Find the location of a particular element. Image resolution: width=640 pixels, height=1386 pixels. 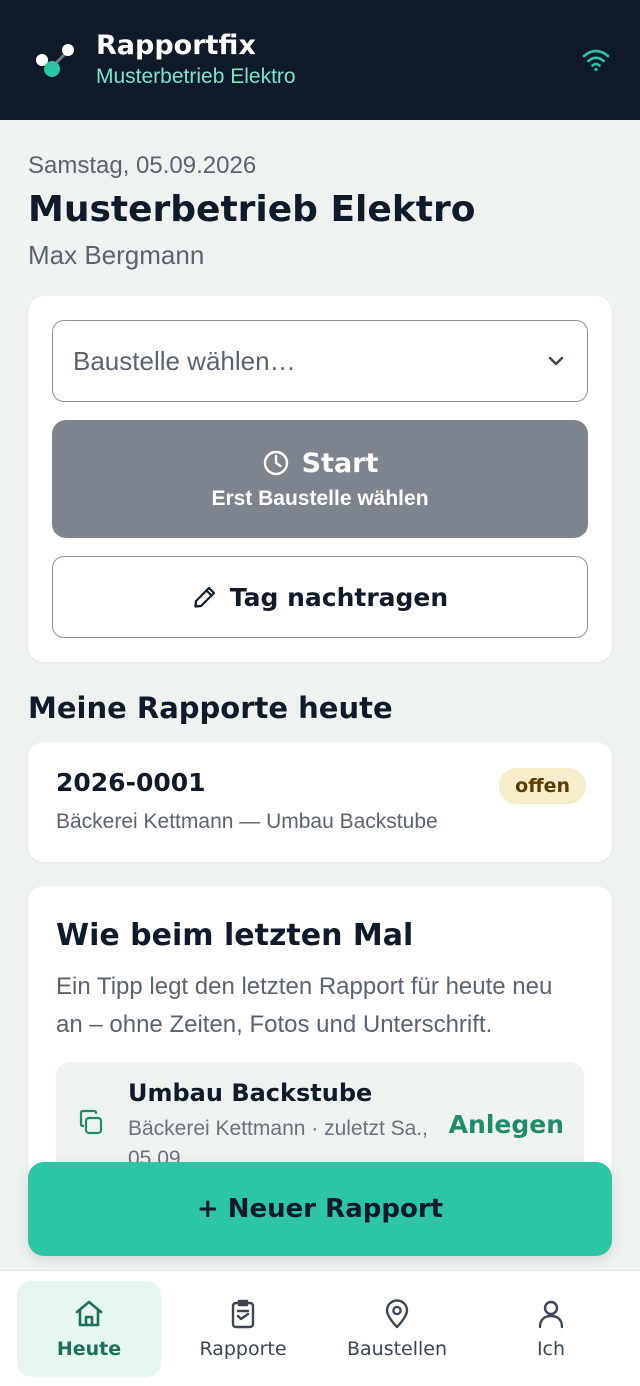

brand: Rapportfix Musterbetrieb Elektro is located at coordinates (338, 60).